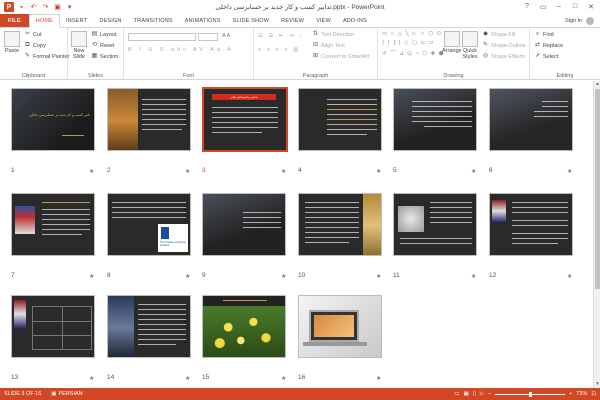  I want to click on tab-add-ins: ADD-INS, so click(355, 20).